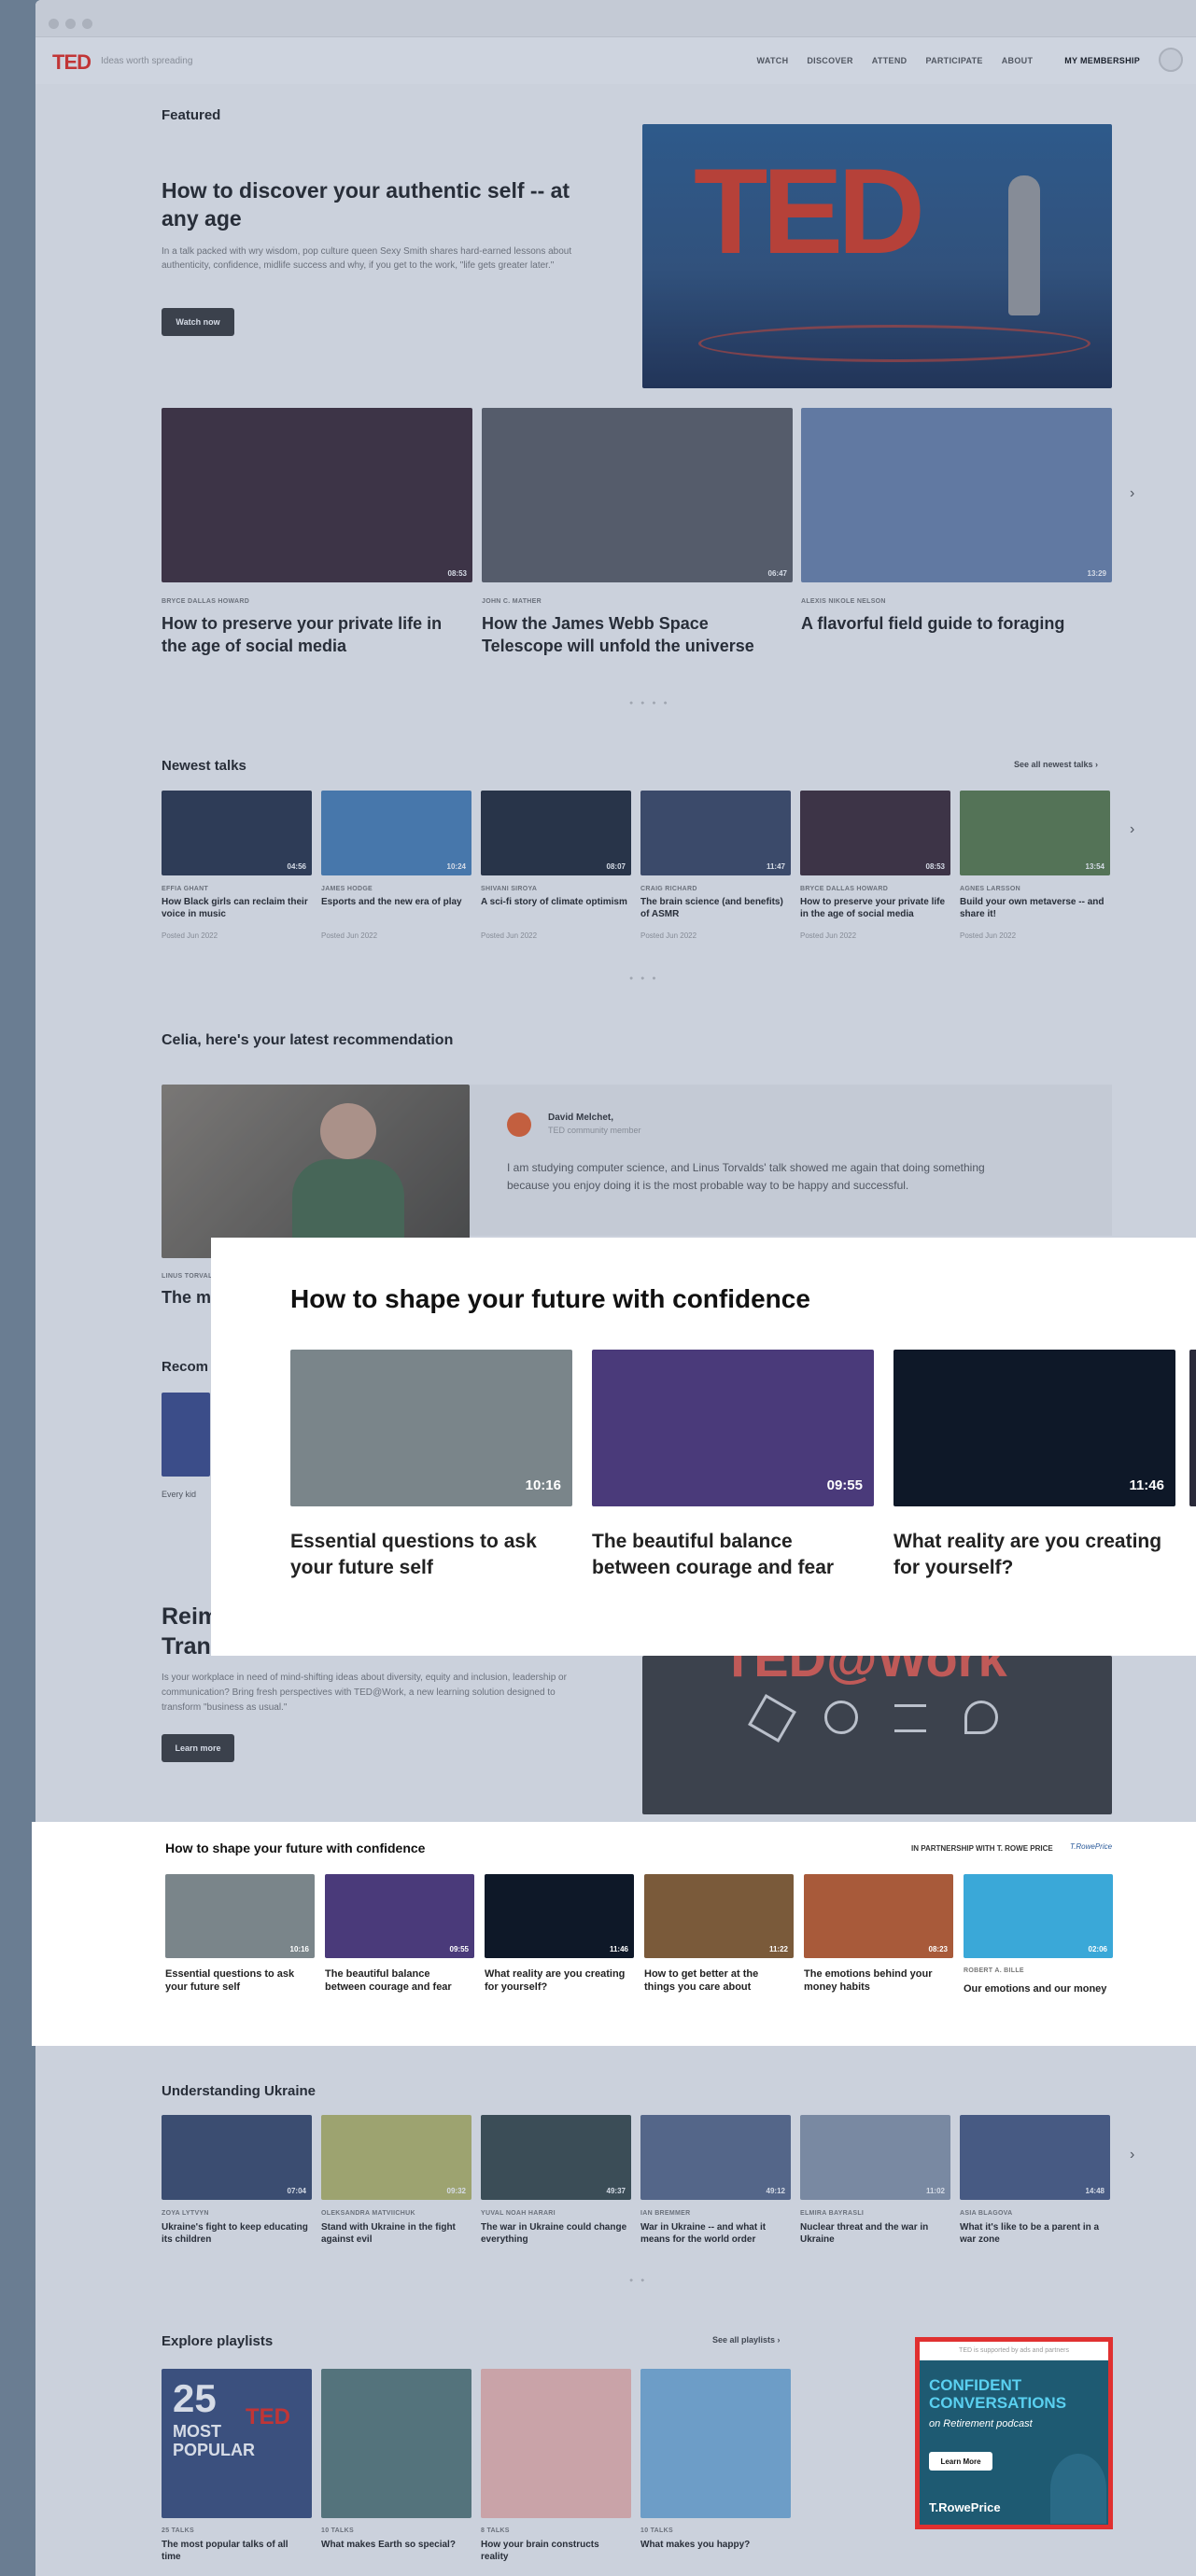 The width and height of the screenshot is (1196, 2576). I want to click on nav-discover: DISCOVER, so click(829, 60).